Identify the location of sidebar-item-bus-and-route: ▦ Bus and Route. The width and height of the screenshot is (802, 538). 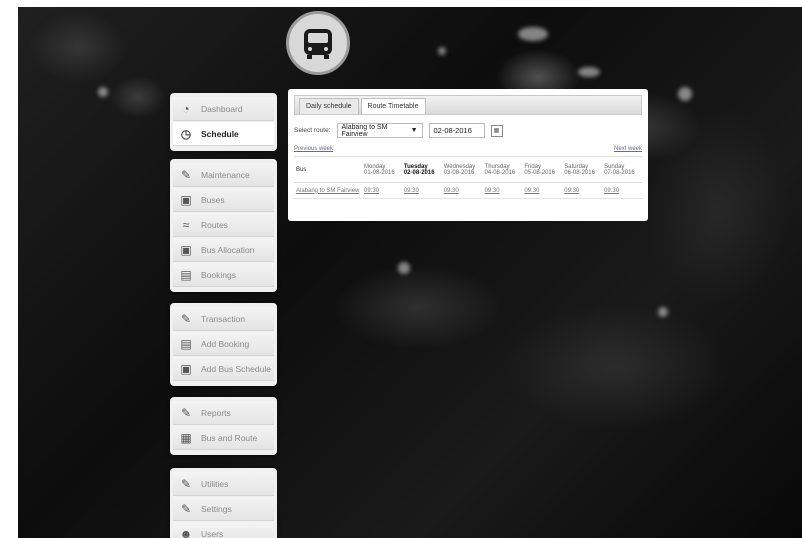
(223, 438).